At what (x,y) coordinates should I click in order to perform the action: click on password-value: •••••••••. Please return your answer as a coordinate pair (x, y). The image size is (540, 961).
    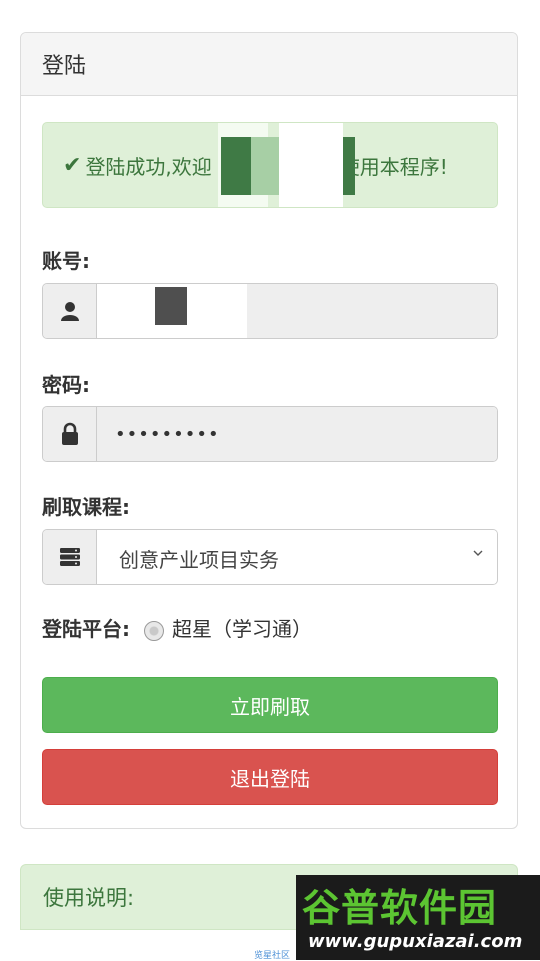
    Looking at the image, I should click on (167, 434).